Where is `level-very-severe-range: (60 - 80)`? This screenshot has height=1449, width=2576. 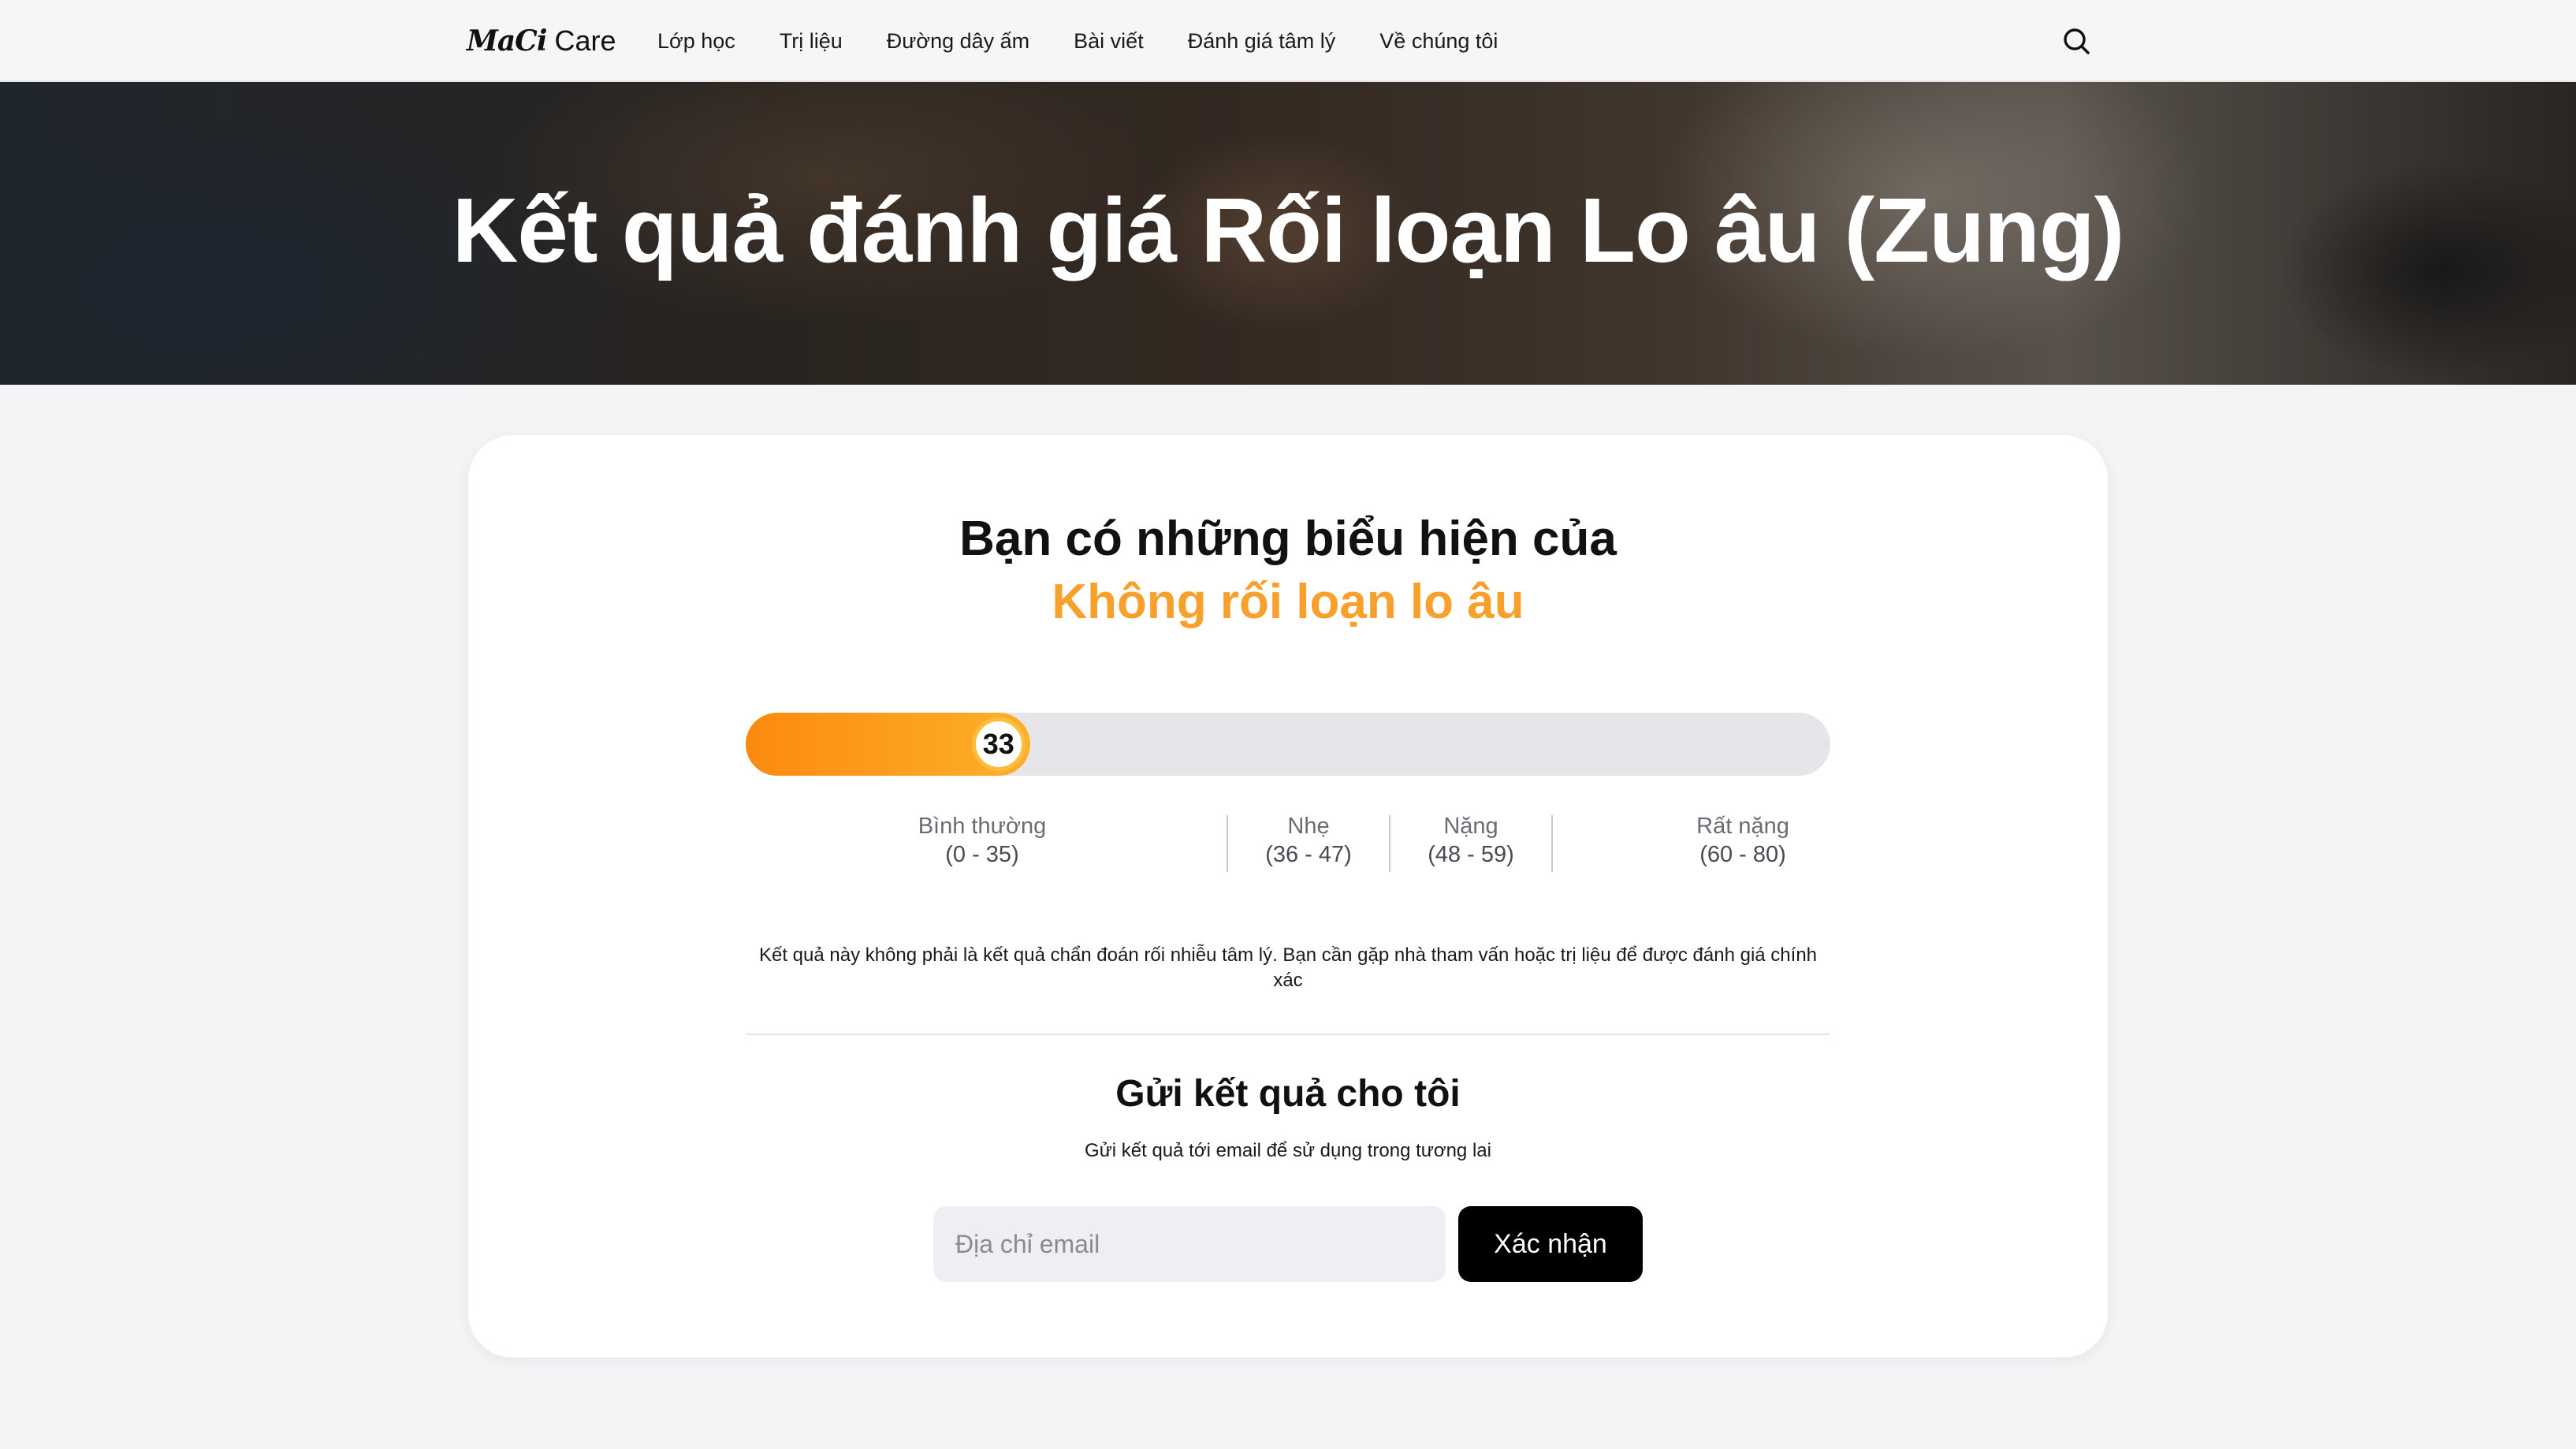 level-very-severe-range: (60 - 80) is located at coordinates (1742, 854).